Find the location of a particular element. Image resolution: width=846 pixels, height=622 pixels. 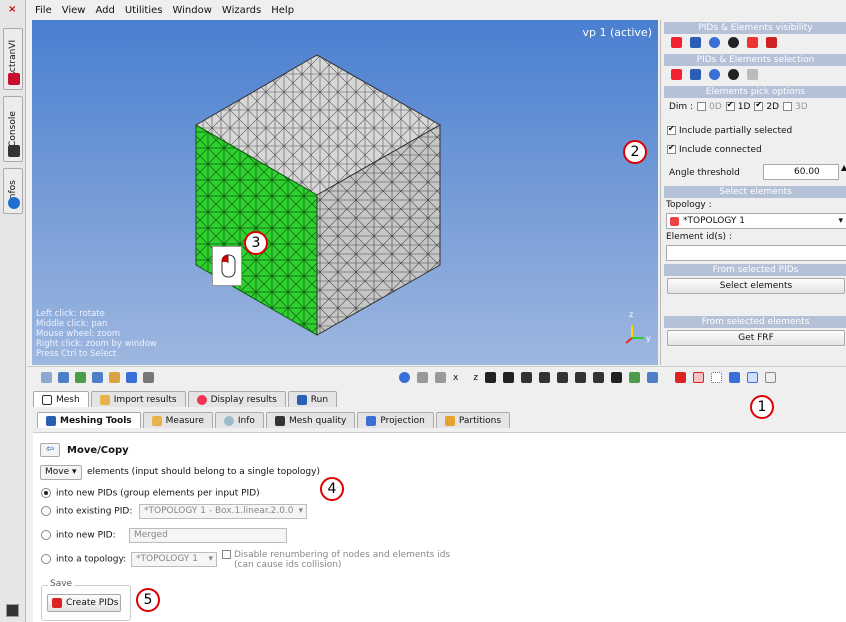

close-icon: × is located at coordinates (12, 9).